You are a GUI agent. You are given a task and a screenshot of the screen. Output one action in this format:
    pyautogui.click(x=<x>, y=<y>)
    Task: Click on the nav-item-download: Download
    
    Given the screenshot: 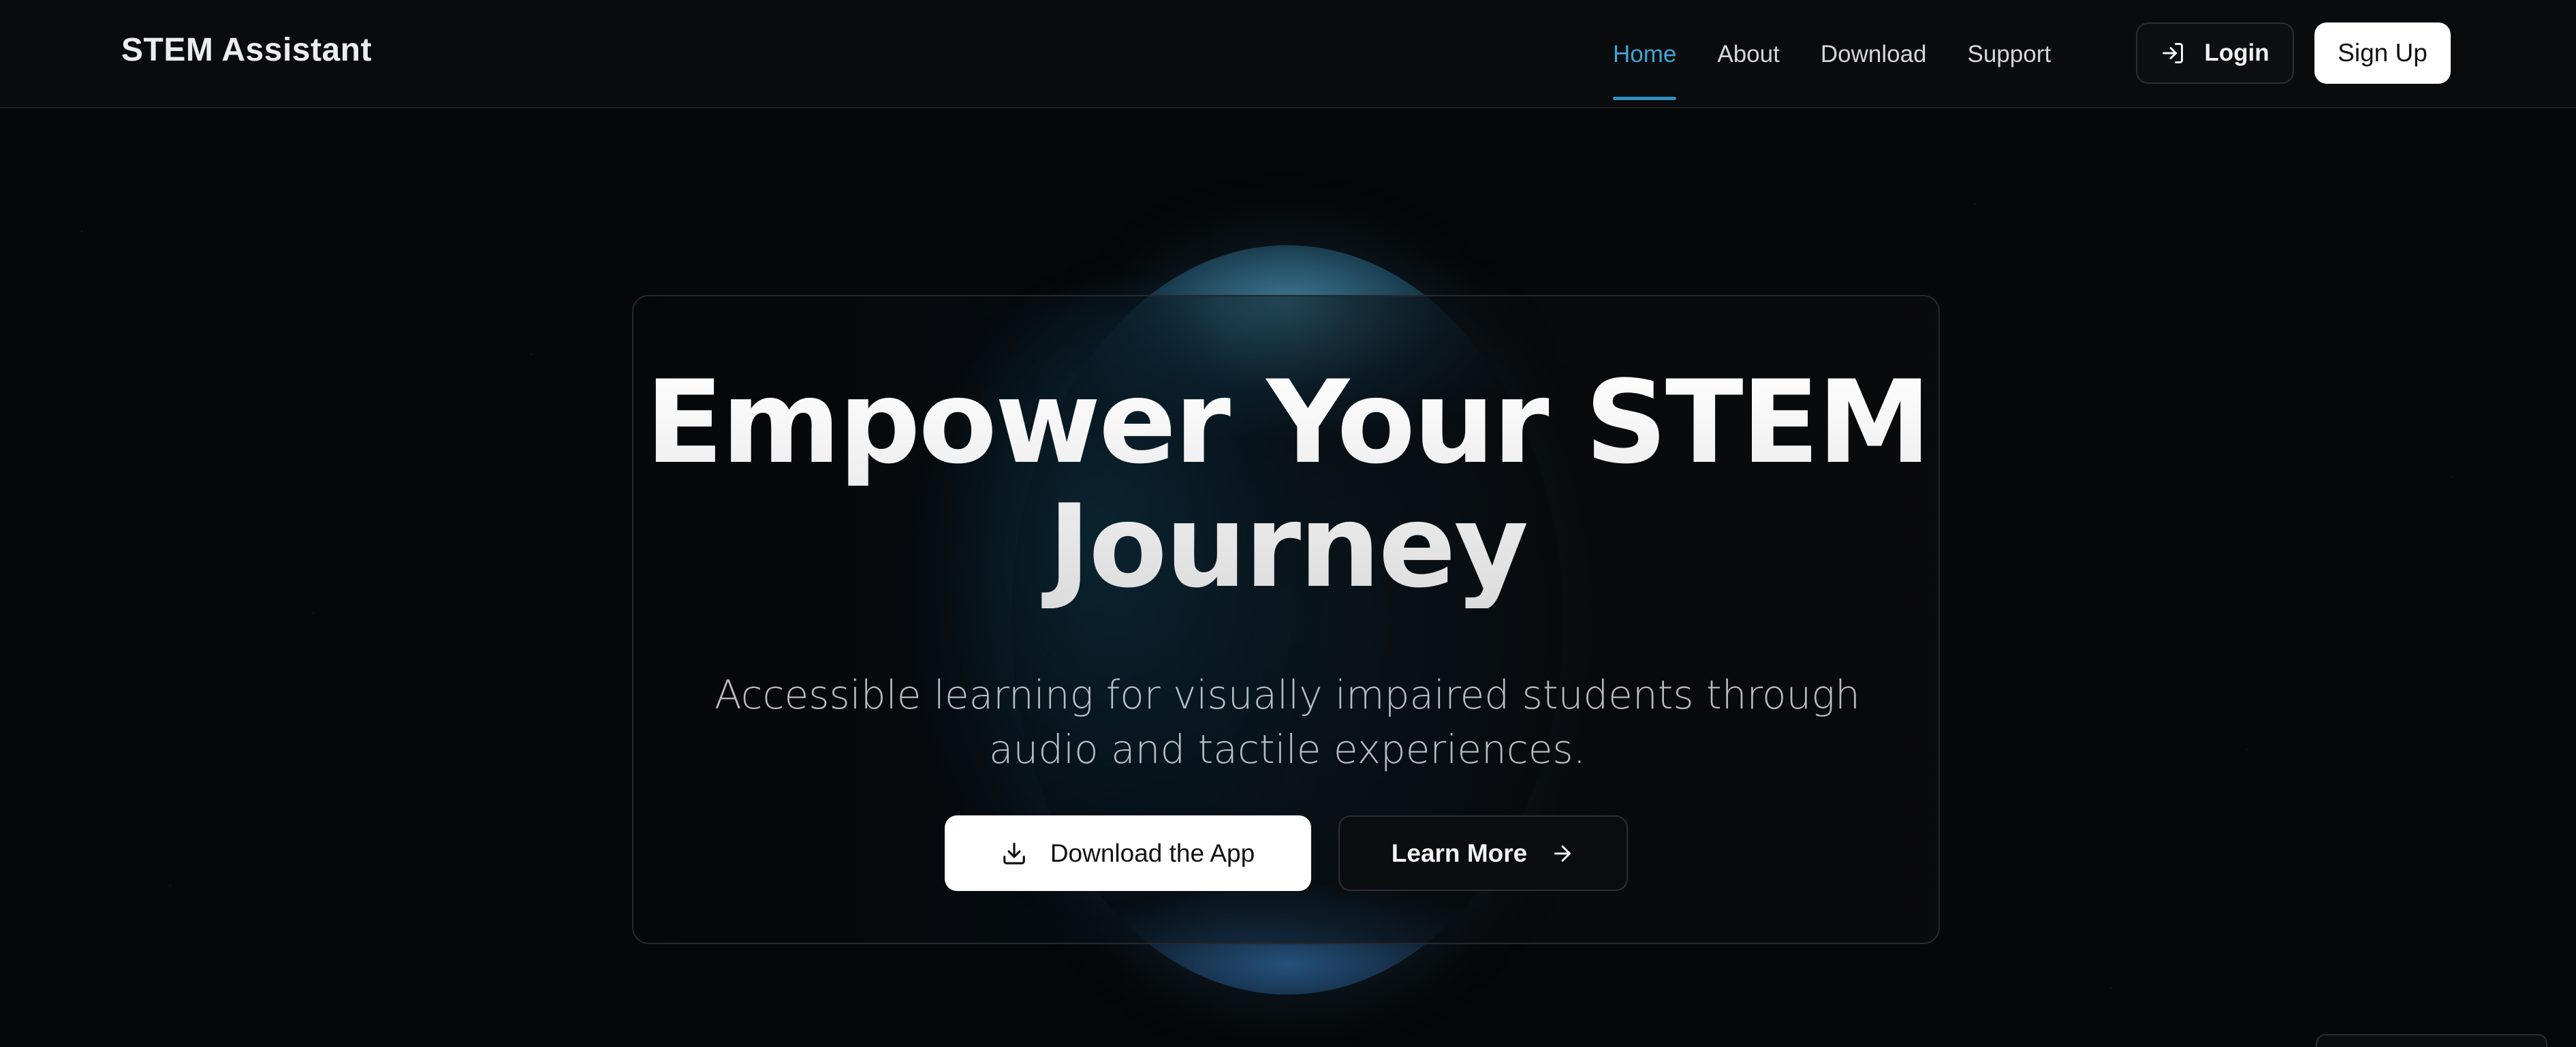 What is the action you would take?
    pyautogui.click(x=1874, y=54)
    